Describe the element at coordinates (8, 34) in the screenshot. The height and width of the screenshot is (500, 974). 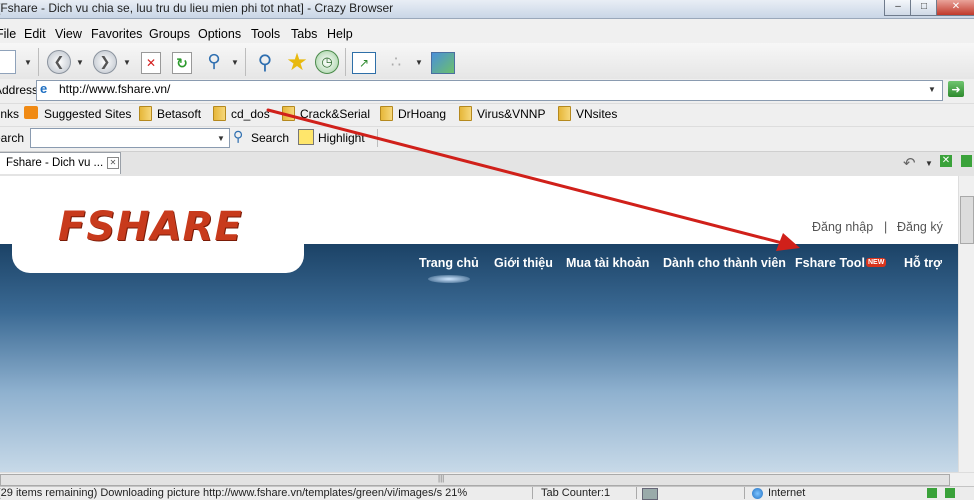
I see `menu-file: File` at that location.